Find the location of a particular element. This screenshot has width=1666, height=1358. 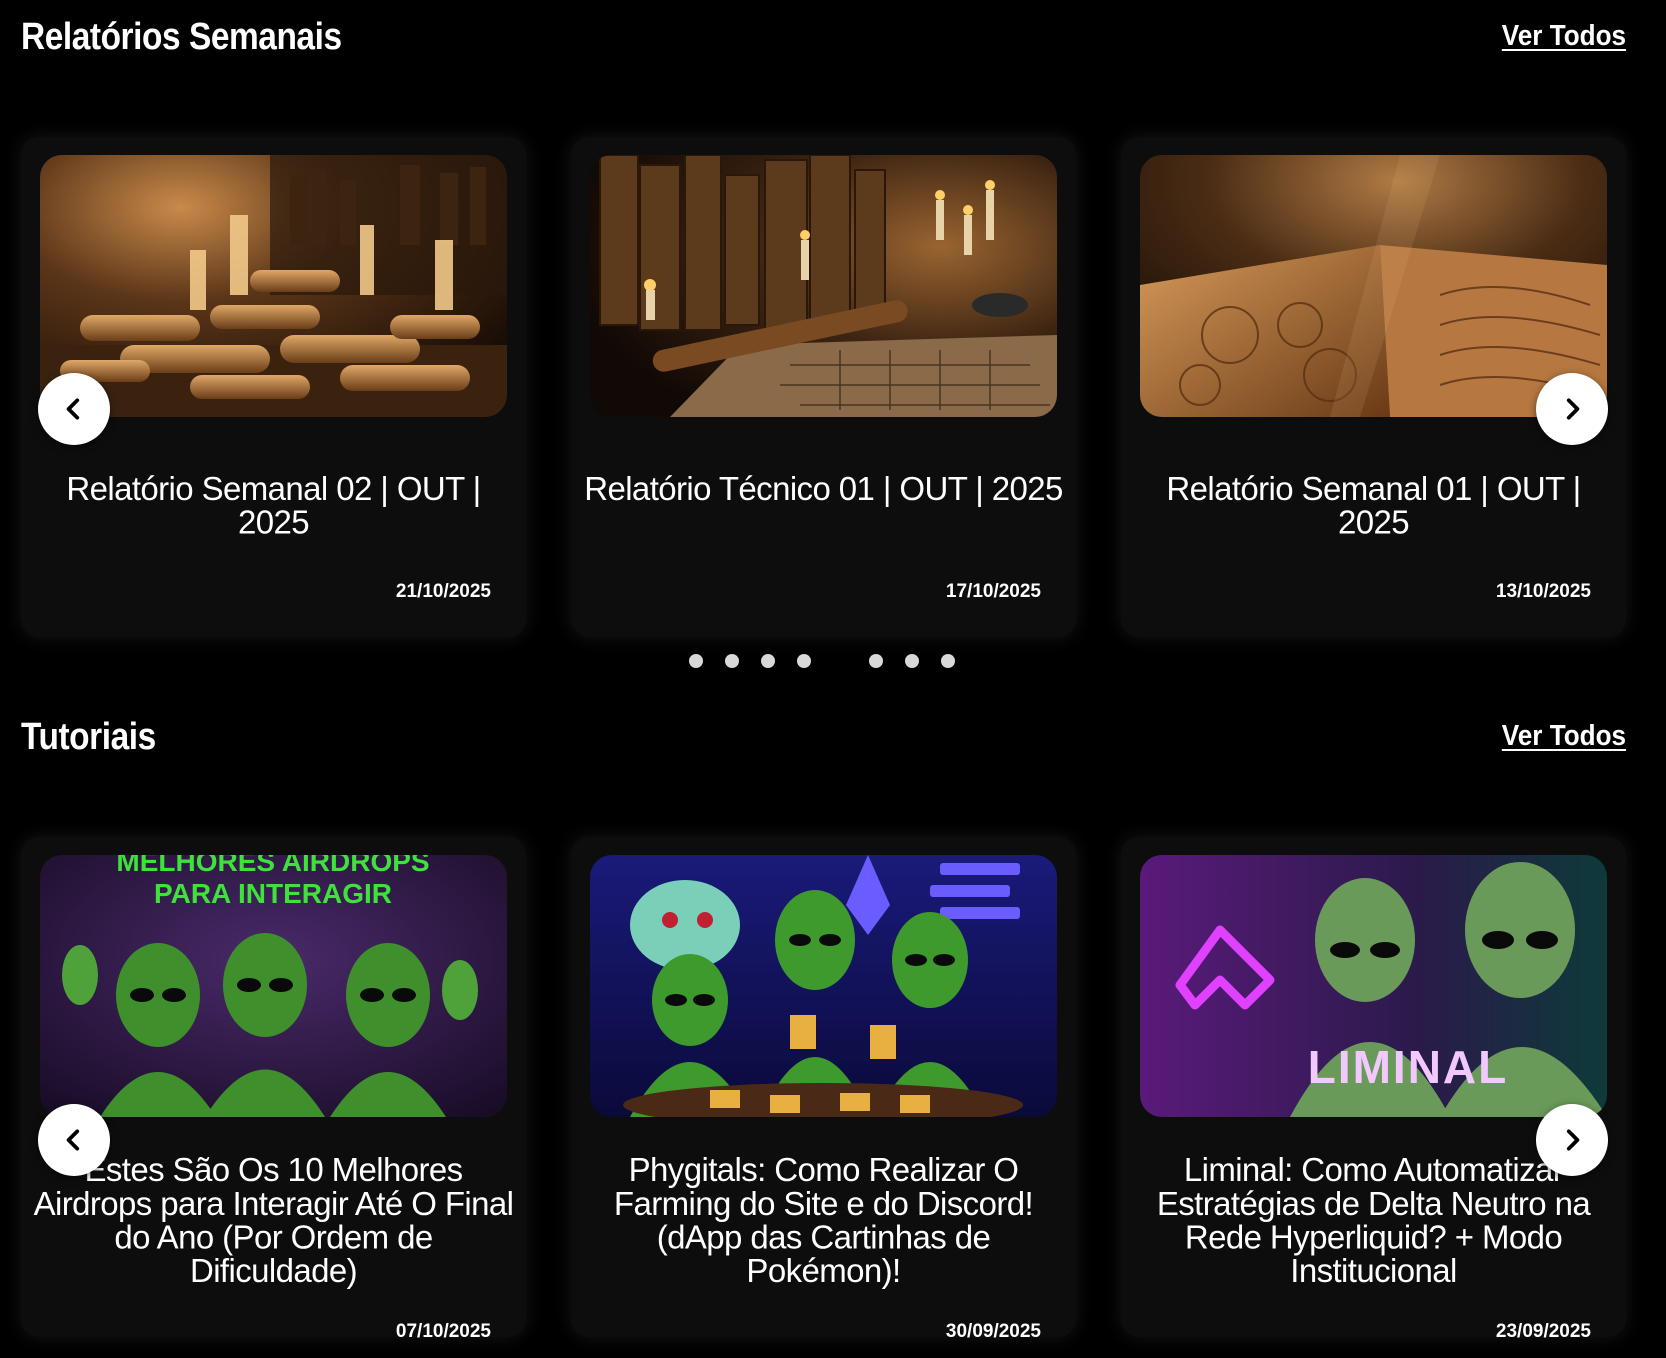

carousel-pagination is located at coordinates (833, 663).